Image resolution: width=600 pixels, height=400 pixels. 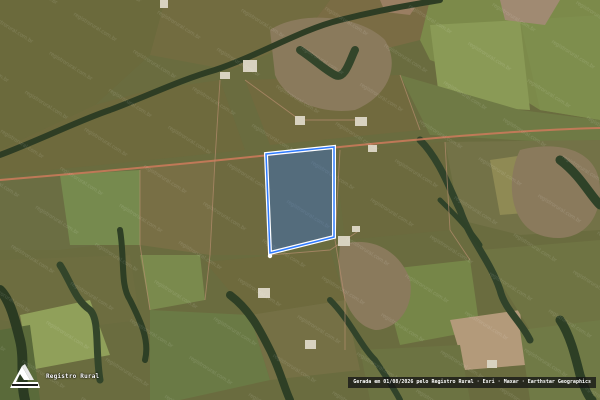 I want to click on logo-text: Registro Rural, so click(x=73, y=376).